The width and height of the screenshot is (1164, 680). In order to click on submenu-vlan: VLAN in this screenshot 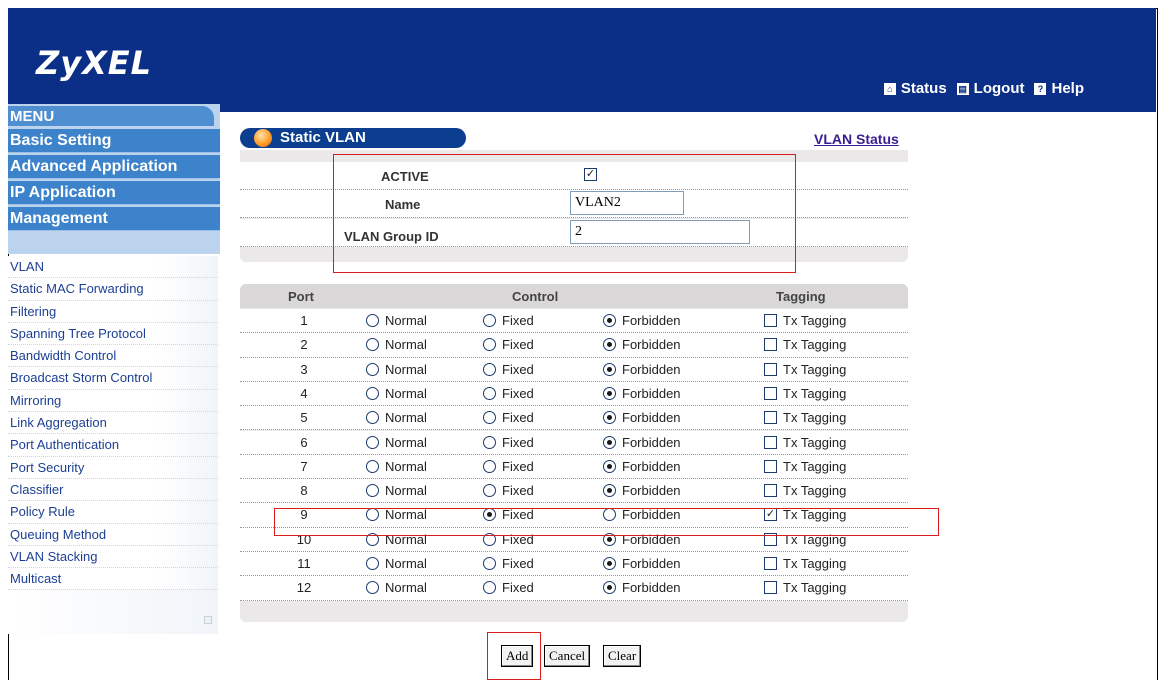, I will do `click(113, 267)`.